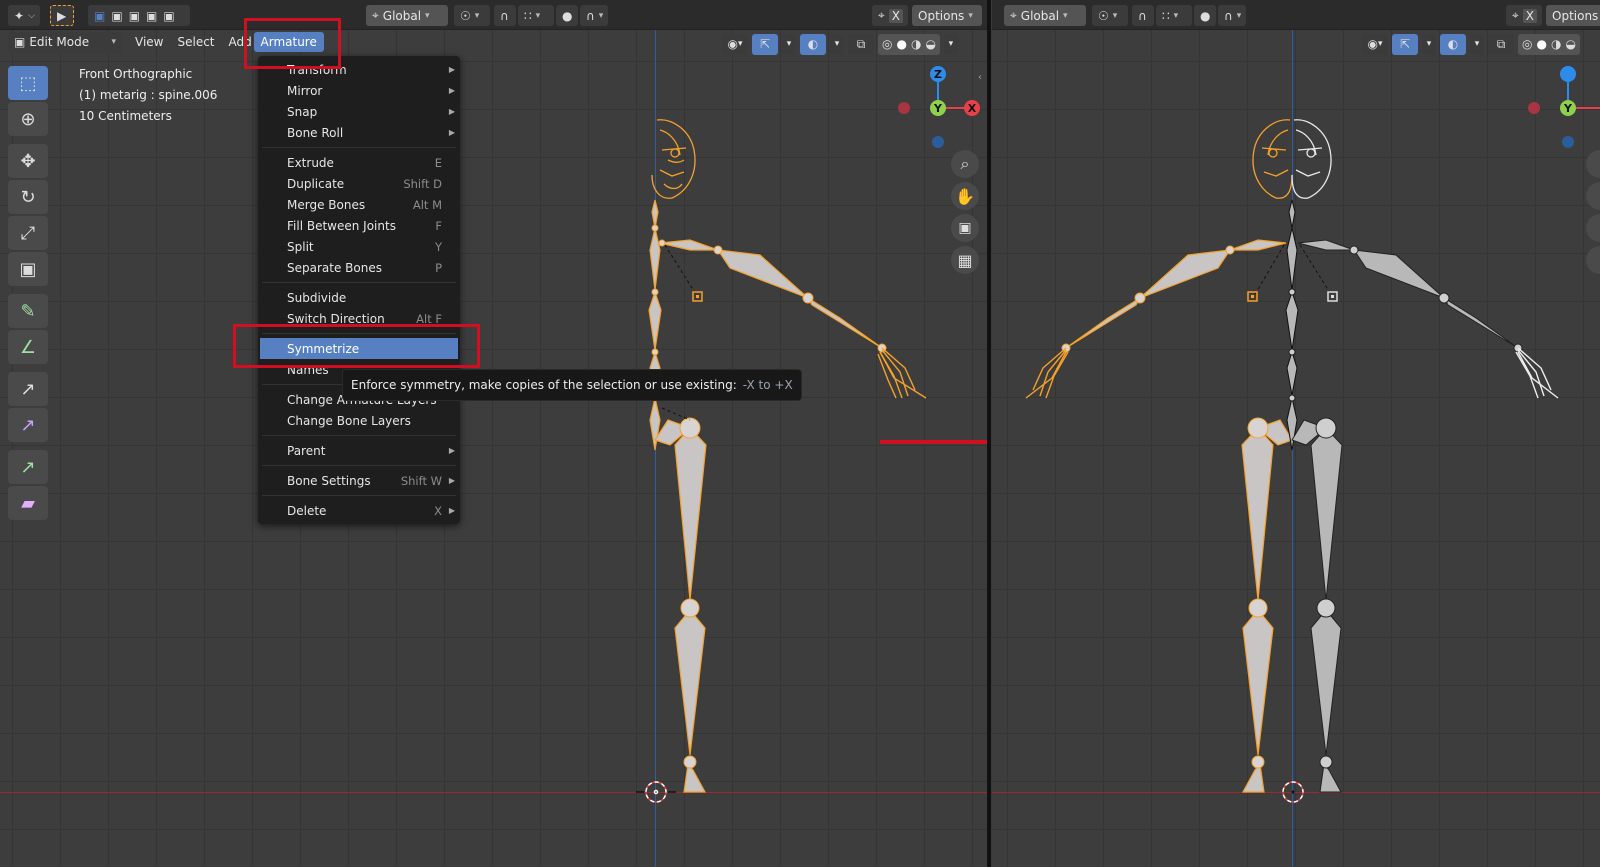 This screenshot has width=1600, height=867. Describe the element at coordinates (359, 204) in the screenshot. I see `menu-item-merge-bones: Merge Bones Alt M` at that location.